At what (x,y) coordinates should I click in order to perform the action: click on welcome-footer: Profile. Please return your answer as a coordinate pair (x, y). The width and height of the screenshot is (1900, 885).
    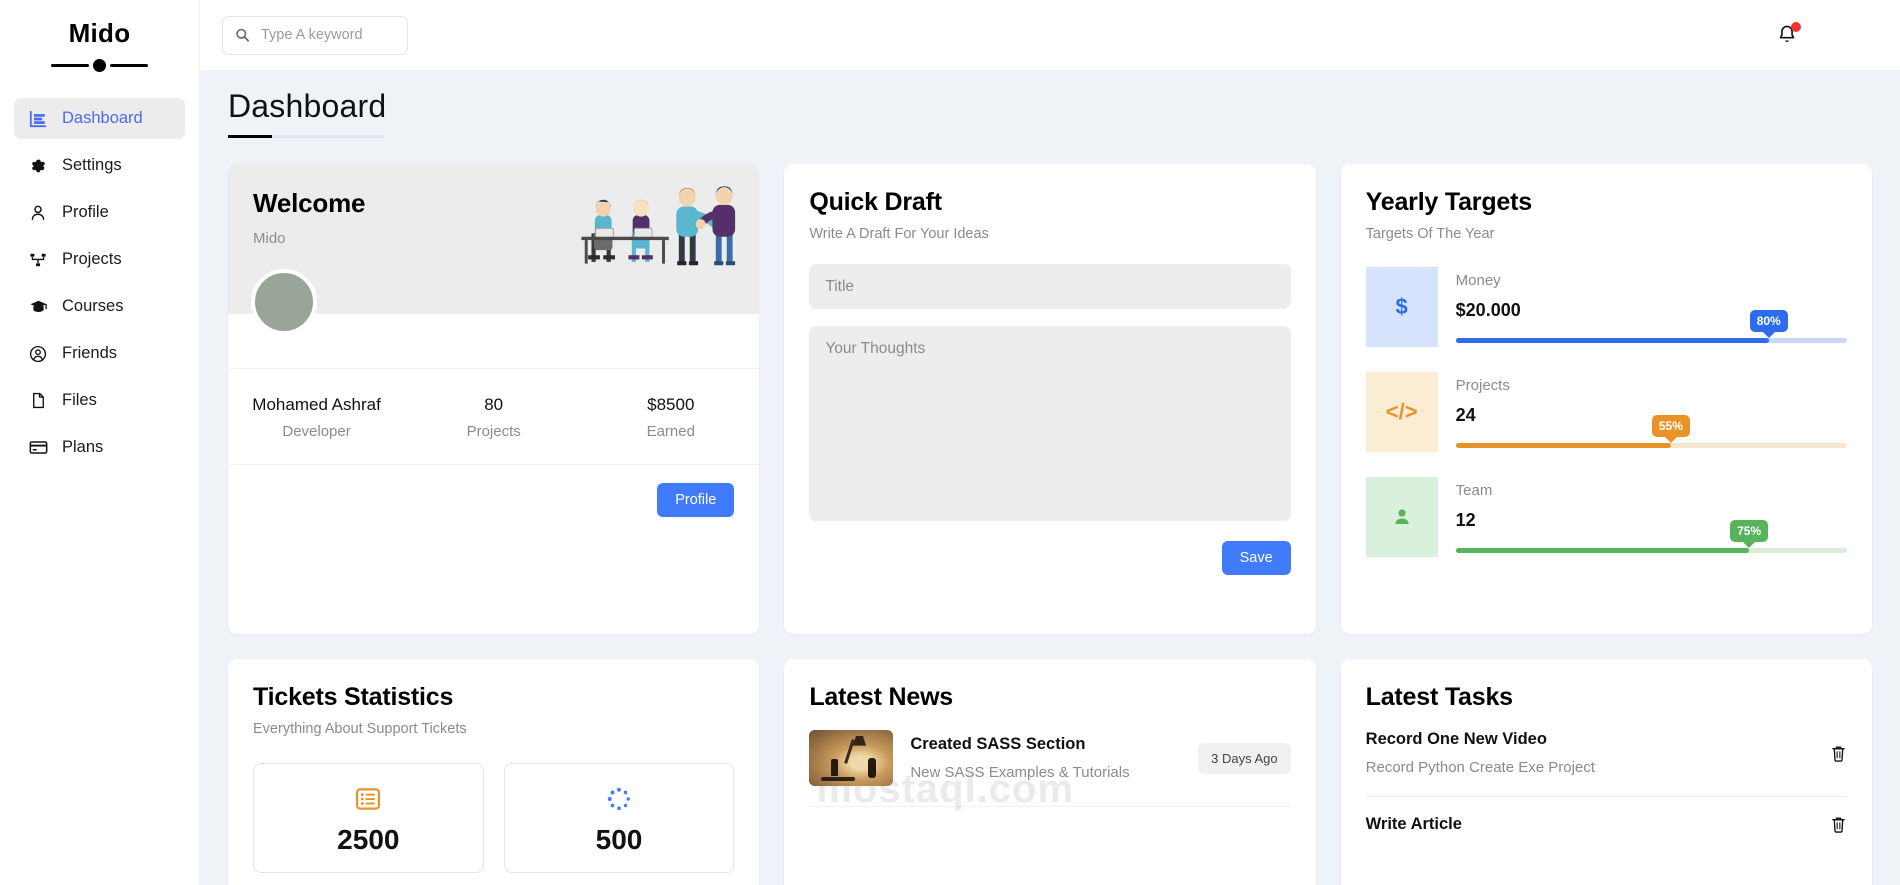
    Looking at the image, I should click on (494, 499).